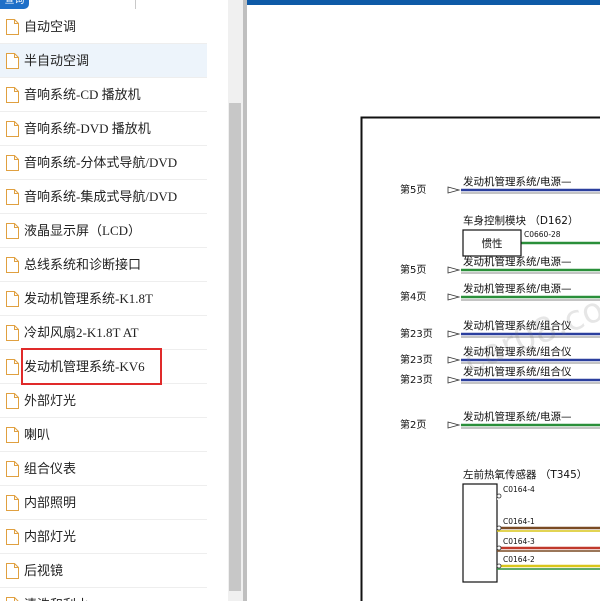 This screenshot has height=601, width=600. What do you see at coordinates (480, 533) in the screenshot?
I see `oxygen-sensor-box` at bounding box center [480, 533].